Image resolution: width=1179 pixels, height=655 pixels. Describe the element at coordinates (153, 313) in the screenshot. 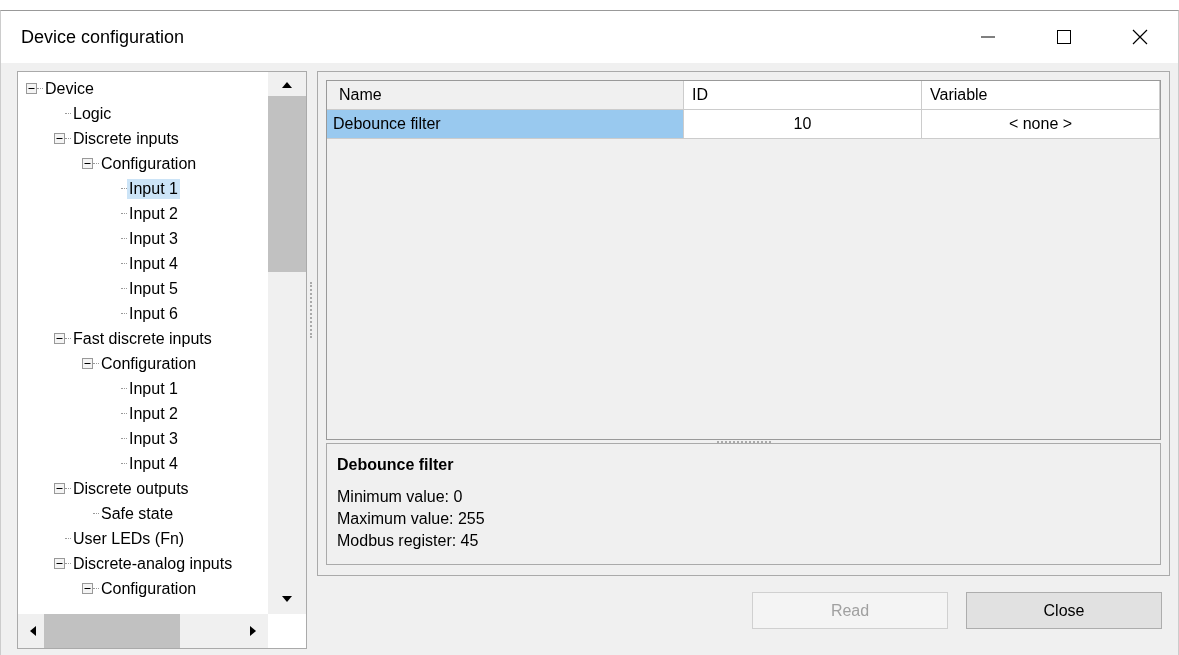

I see `tree-item: Input 6` at that location.